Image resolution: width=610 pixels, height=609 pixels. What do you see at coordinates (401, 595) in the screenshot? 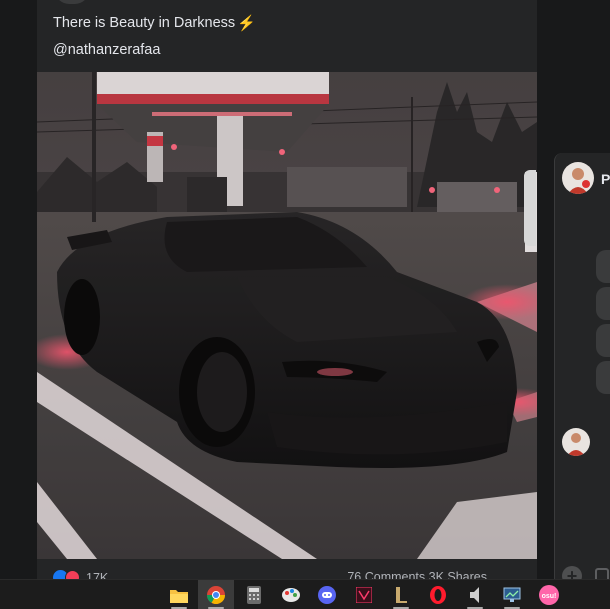
I see `league-of-legends-icon` at bounding box center [401, 595].